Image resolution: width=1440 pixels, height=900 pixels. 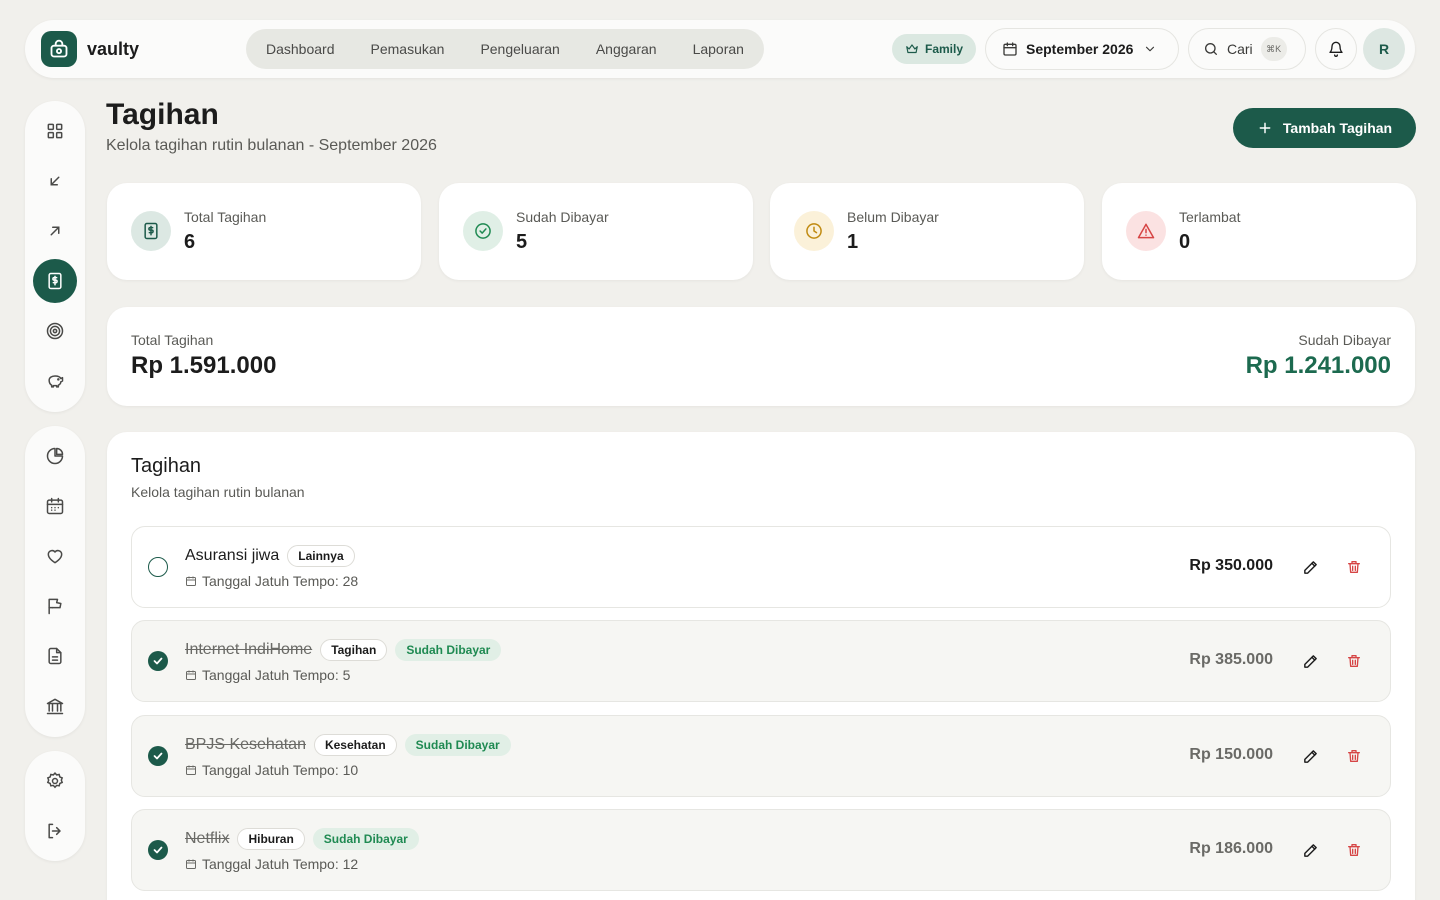 I want to click on sidebar-group-account, so click(x=55, y=806).